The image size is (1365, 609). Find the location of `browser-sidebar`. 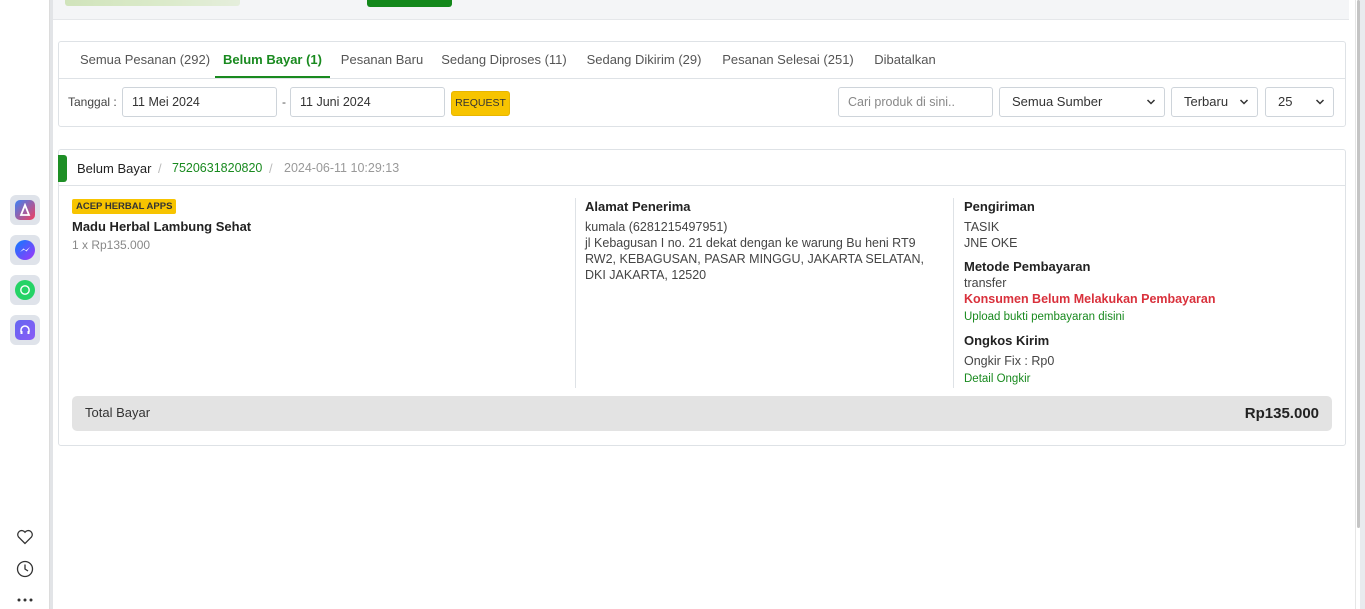

browser-sidebar is located at coordinates (26, 304).